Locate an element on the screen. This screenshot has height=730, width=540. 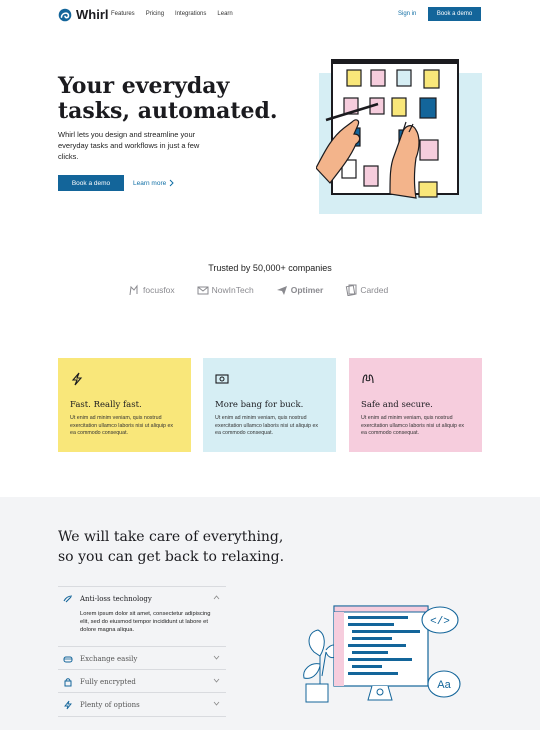
exchange-icon is located at coordinates (68, 659).